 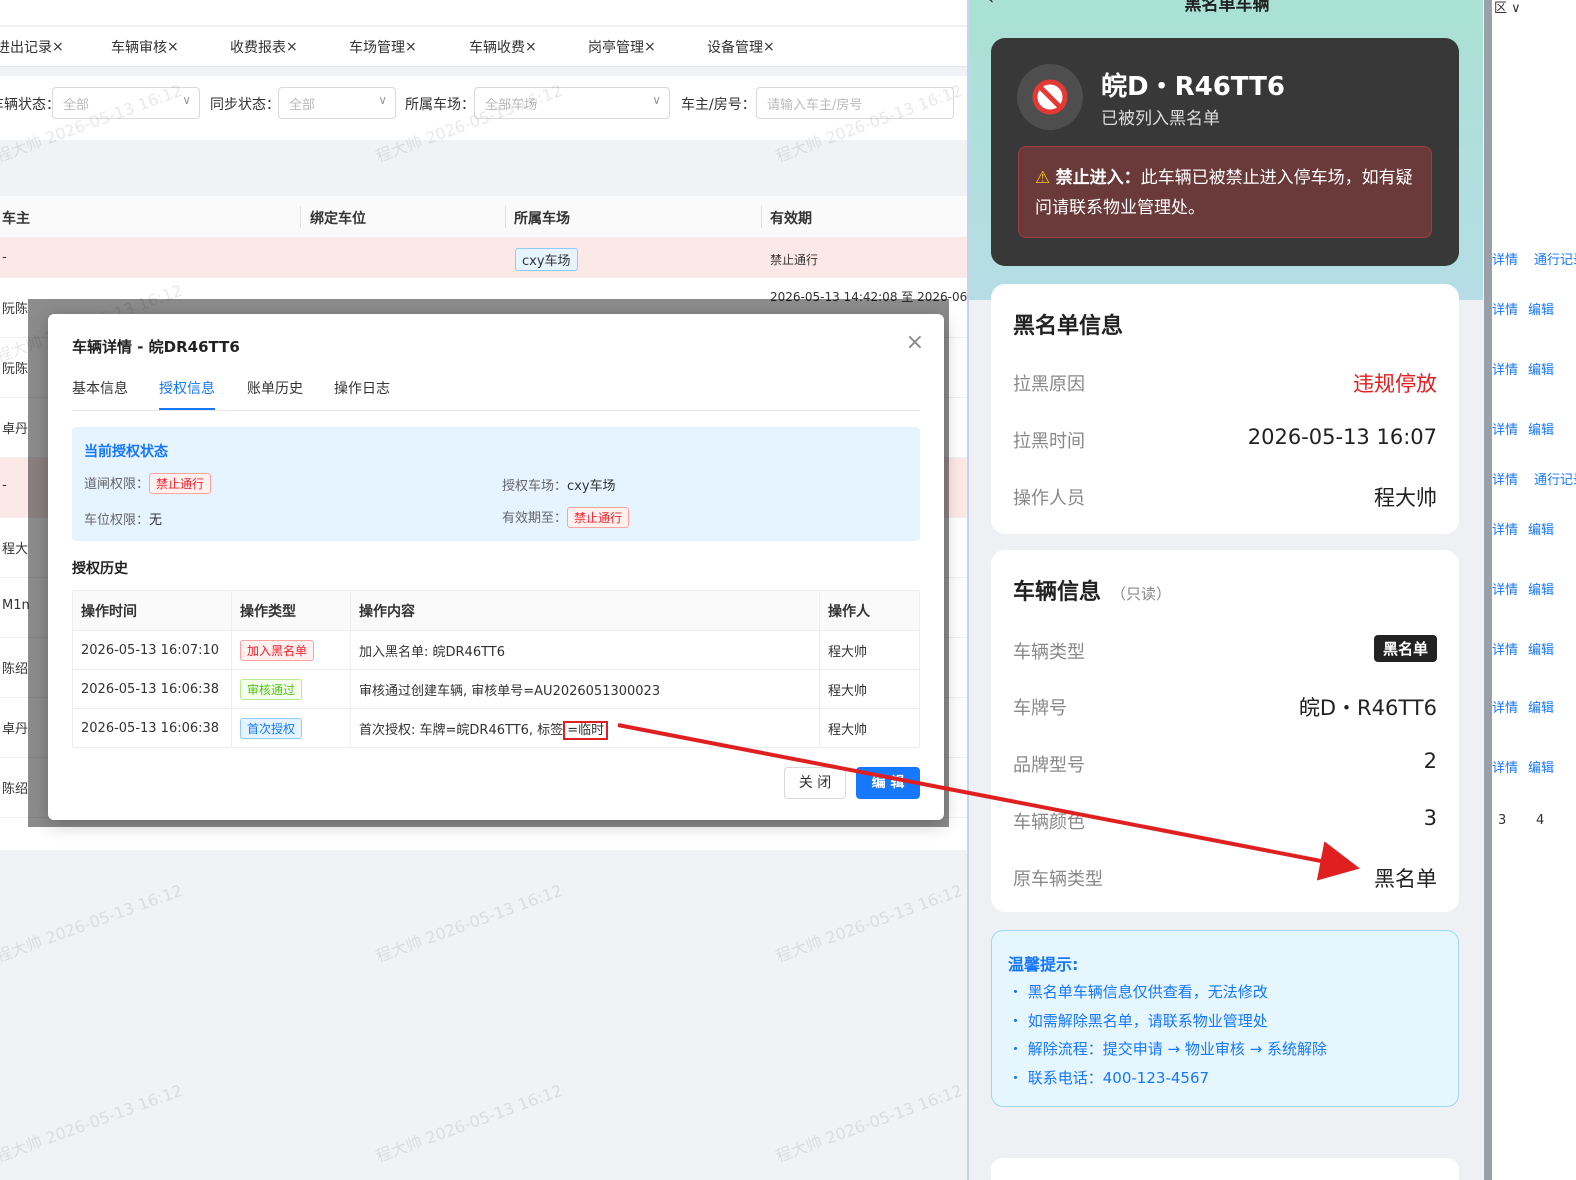 What do you see at coordinates (1540, 820) in the screenshot?
I see `page-4: 4` at bounding box center [1540, 820].